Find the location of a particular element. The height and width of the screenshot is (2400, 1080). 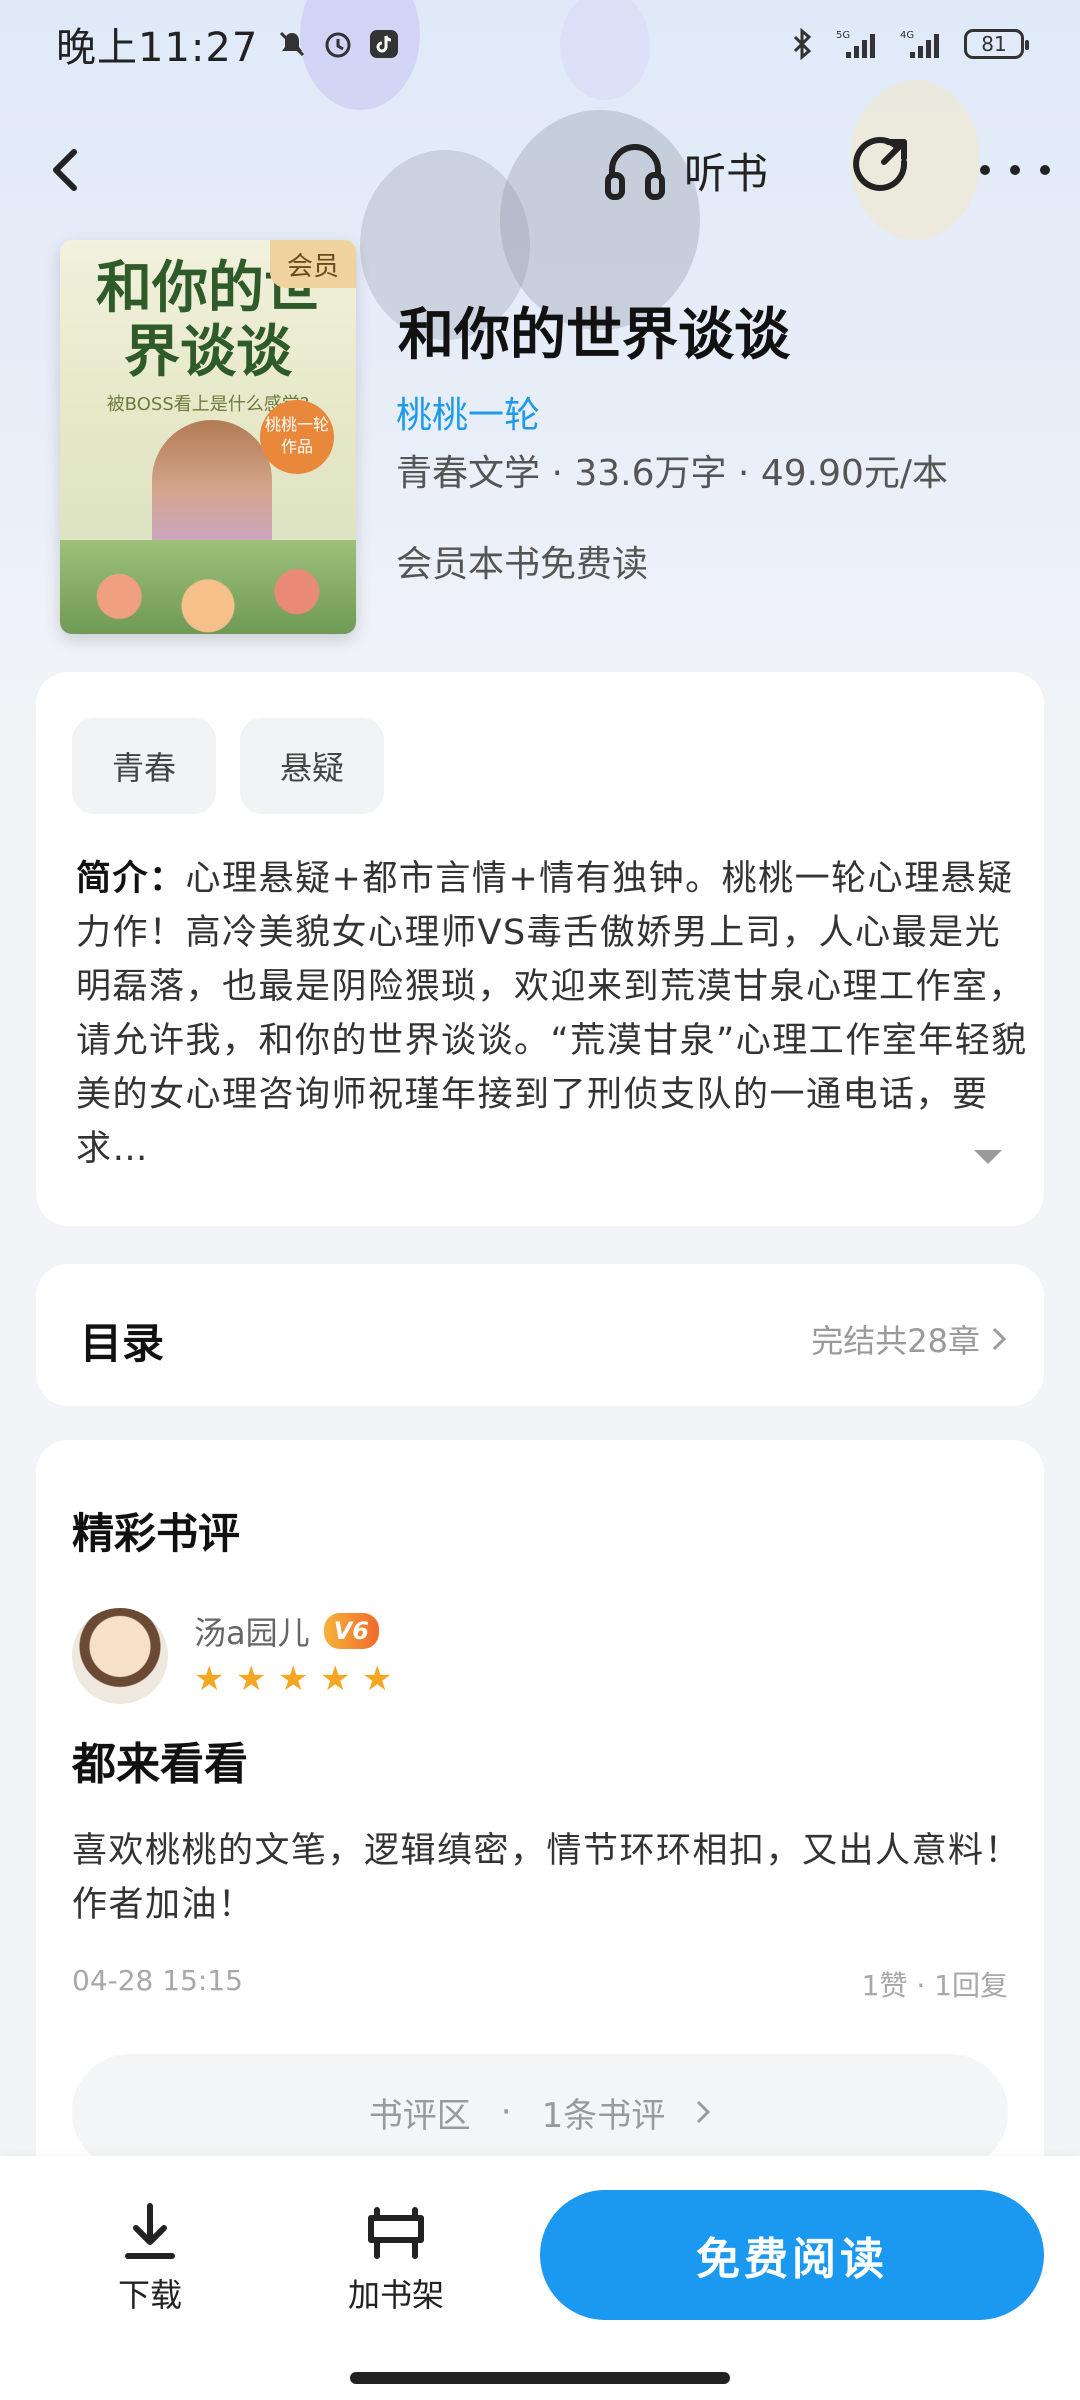

back-button is located at coordinates (70, 170).